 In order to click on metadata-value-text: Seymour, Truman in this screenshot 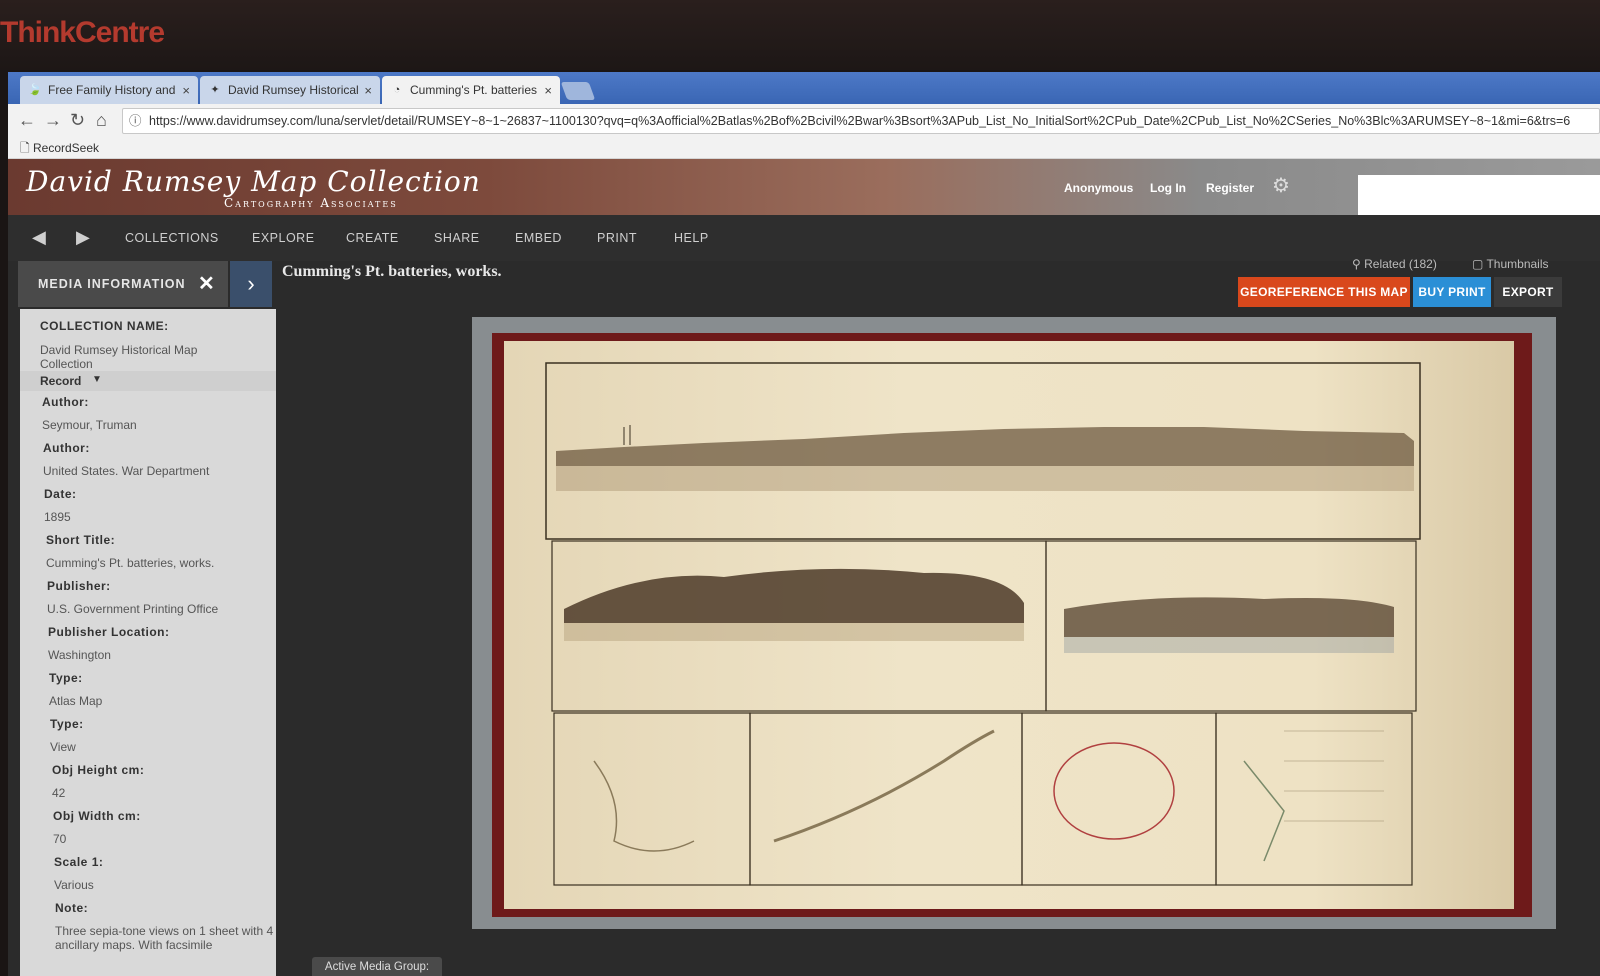, I will do `click(89, 425)`.